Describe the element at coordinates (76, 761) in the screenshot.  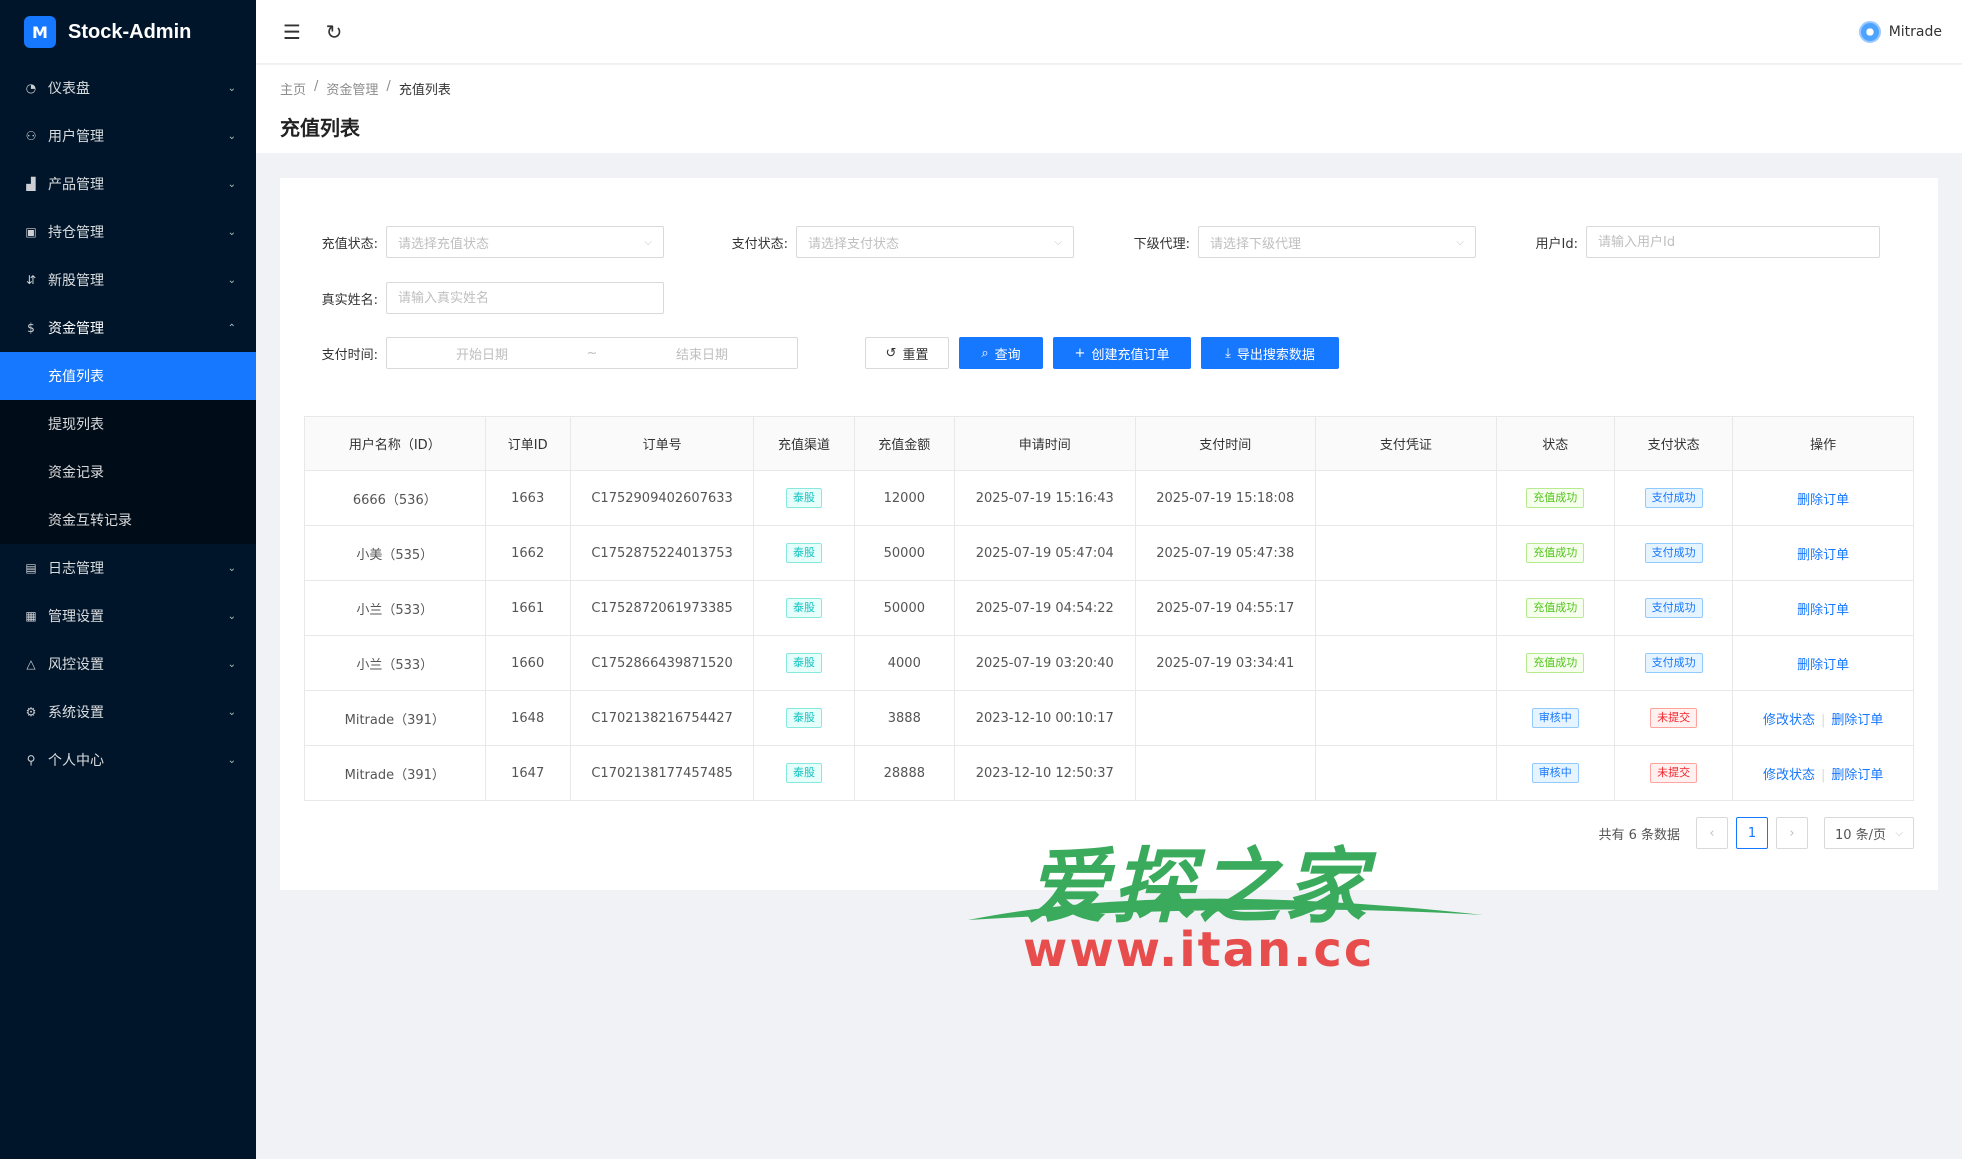
I see `sidebar-item-label: 个人中心` at that location.